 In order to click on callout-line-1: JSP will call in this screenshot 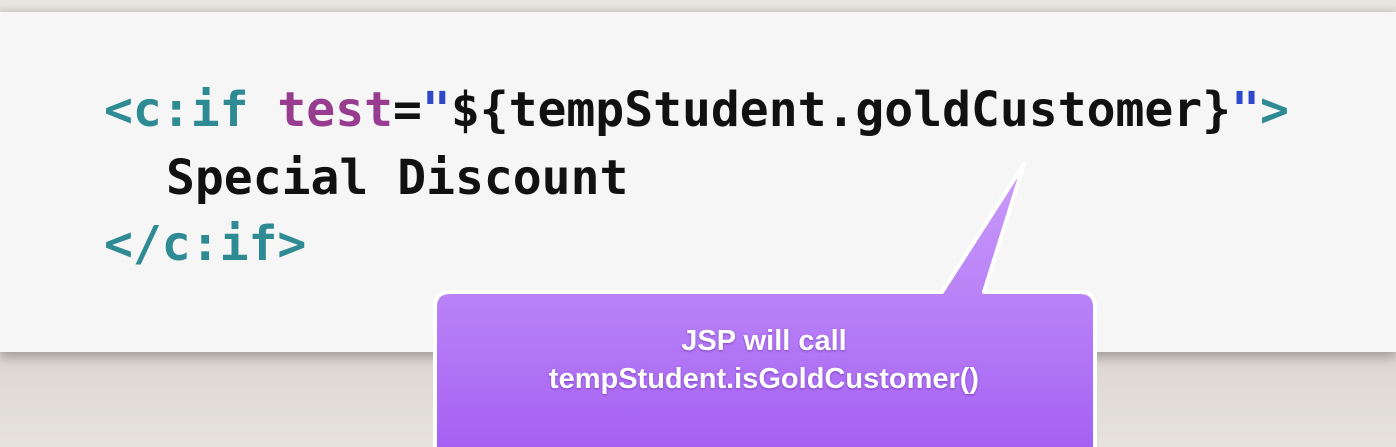, I will do `click(764, 341)`.